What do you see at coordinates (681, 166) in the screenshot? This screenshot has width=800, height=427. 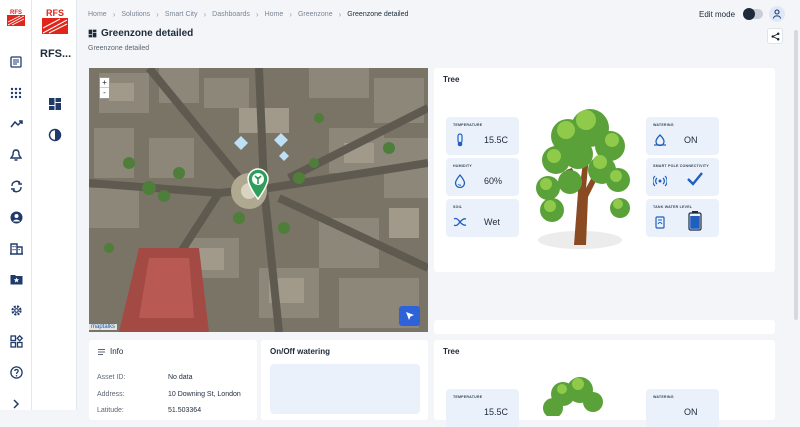 I see `connectivity-label: SMART POLE CONNECTIVITY` at bounding box center [681, 166].